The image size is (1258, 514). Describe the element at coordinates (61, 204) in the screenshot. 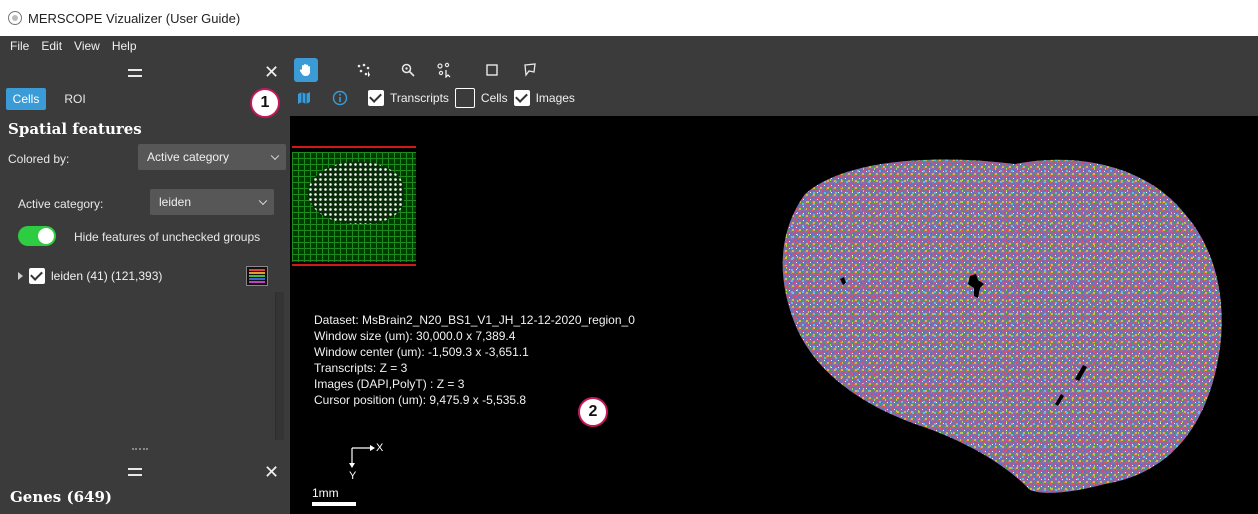

I see `active-category-label: Active category:` at that location.